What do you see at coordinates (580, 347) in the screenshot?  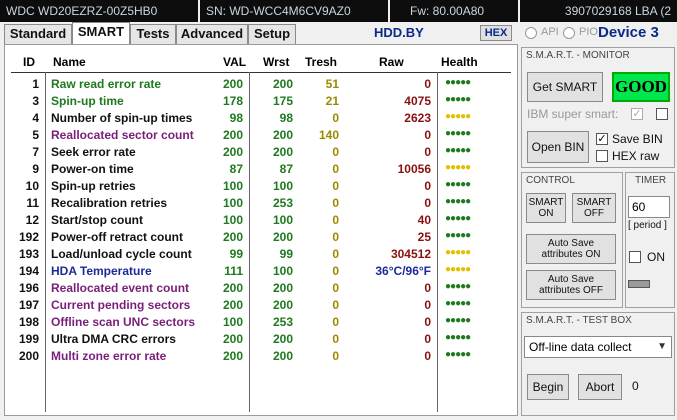 I see `test-type-value: Off-line data collect` at bounding box center [580, 347].